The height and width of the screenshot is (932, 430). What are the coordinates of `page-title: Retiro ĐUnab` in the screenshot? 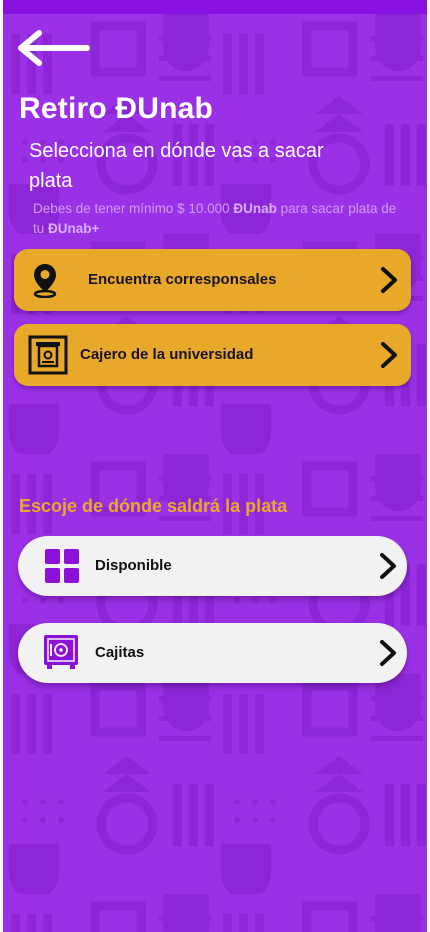 It's located at (116, 108).